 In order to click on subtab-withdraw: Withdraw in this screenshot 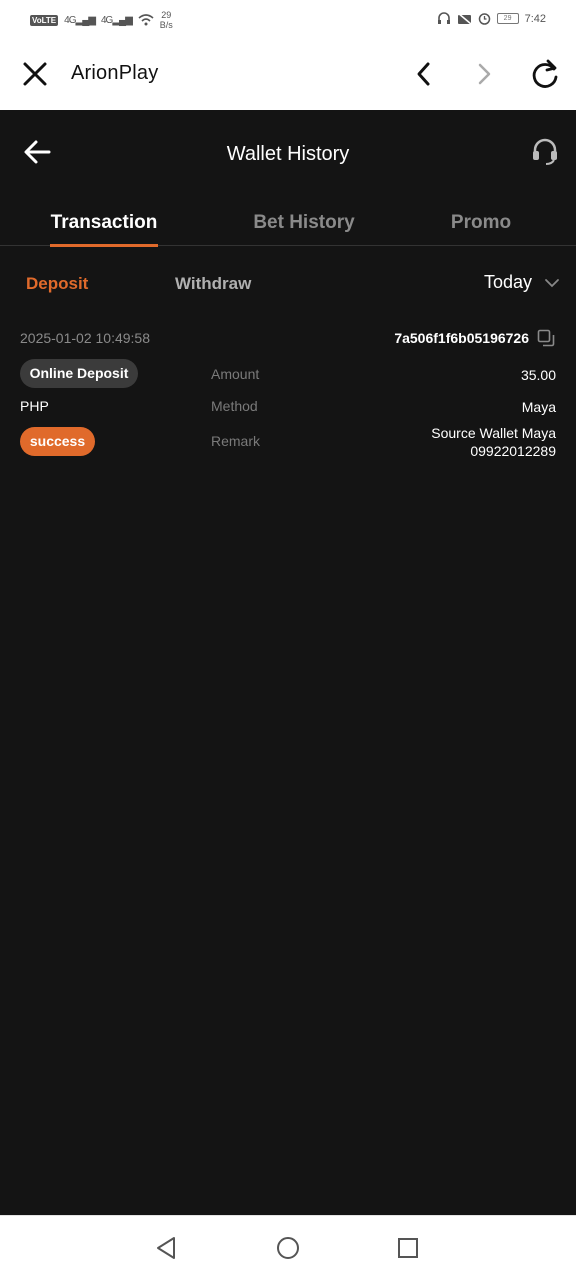, I will do `click(213, 284)`.